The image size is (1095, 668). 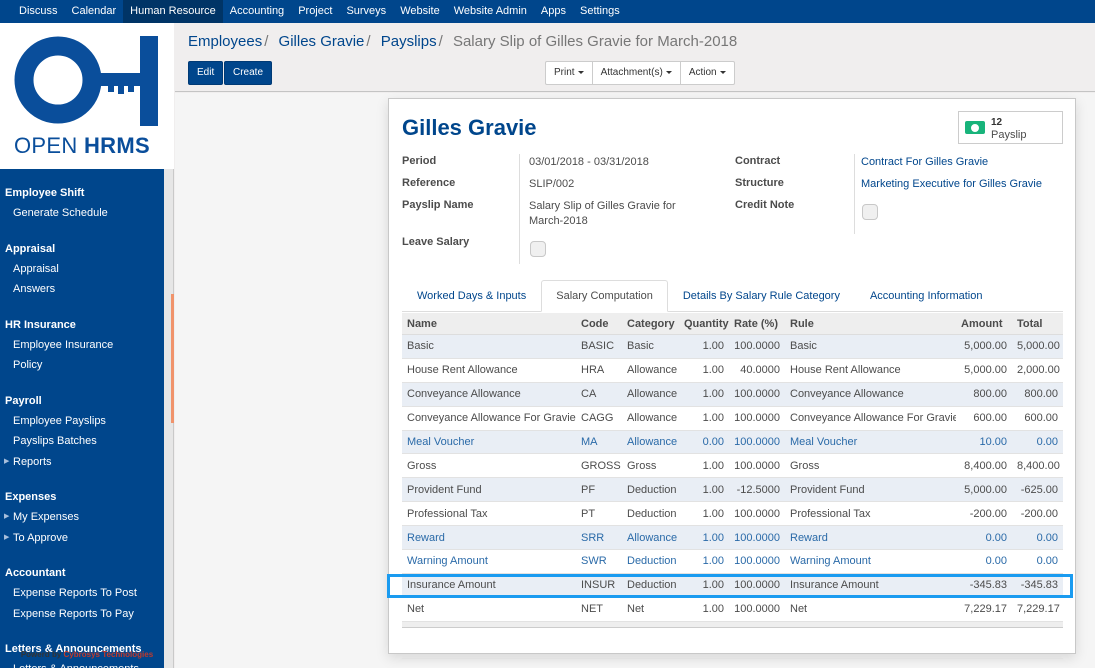 What do you see at coordinates (757, 609) in the screenshot?
I see `cell-rate: 100.0000` at bounding box center [757, 609].